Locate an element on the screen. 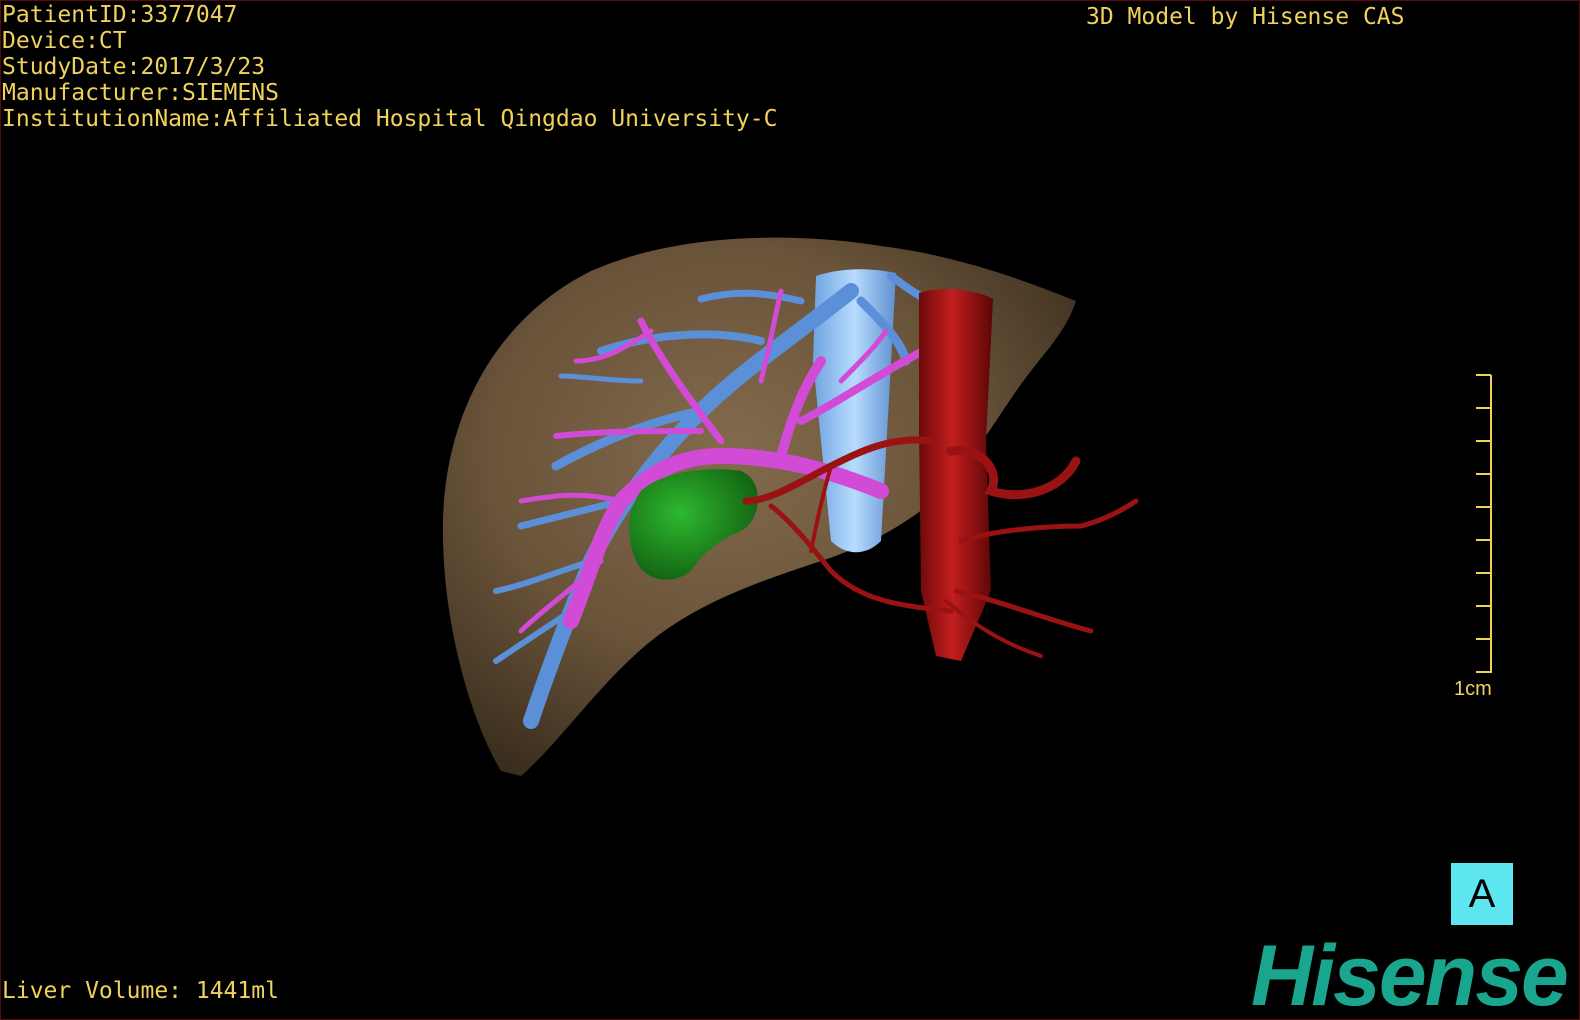 Image resolution: width=1580 pixels, height=1020 pixels. aorta is located at coordinates (956, 475).